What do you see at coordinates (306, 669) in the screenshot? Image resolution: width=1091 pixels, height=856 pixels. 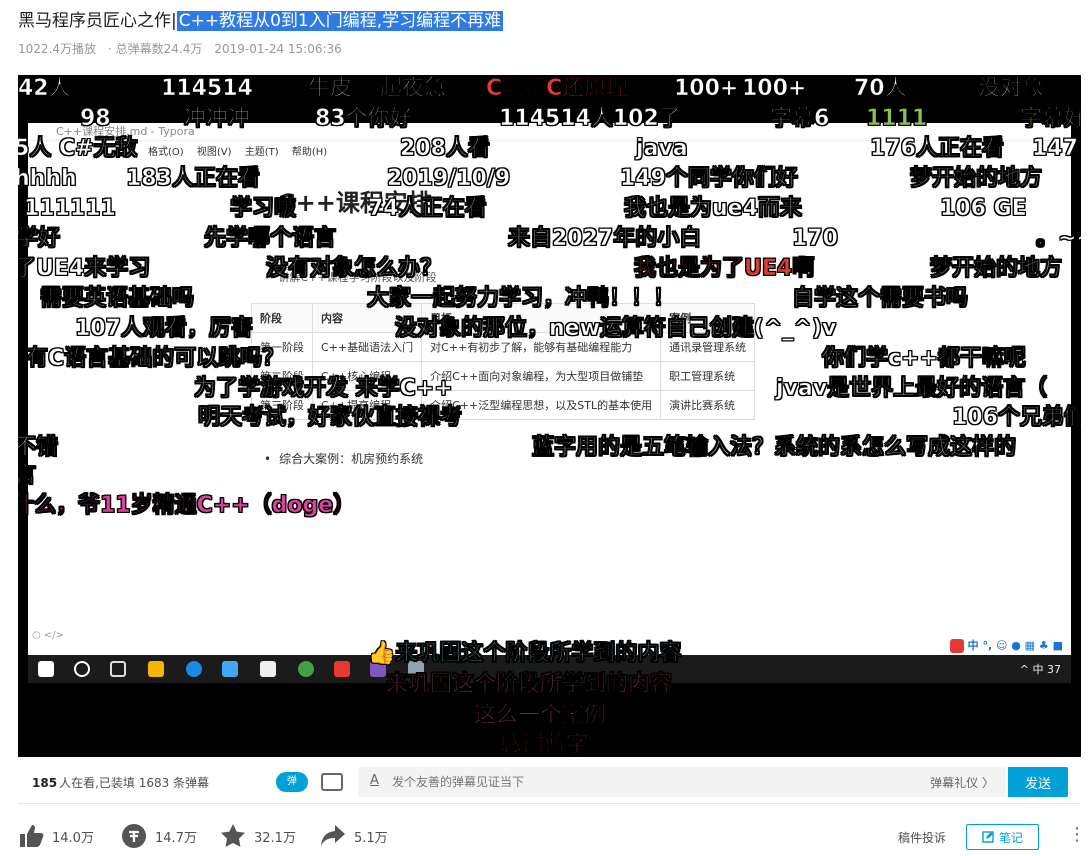 I see `browser-icon` at bounding box center [306, 669].